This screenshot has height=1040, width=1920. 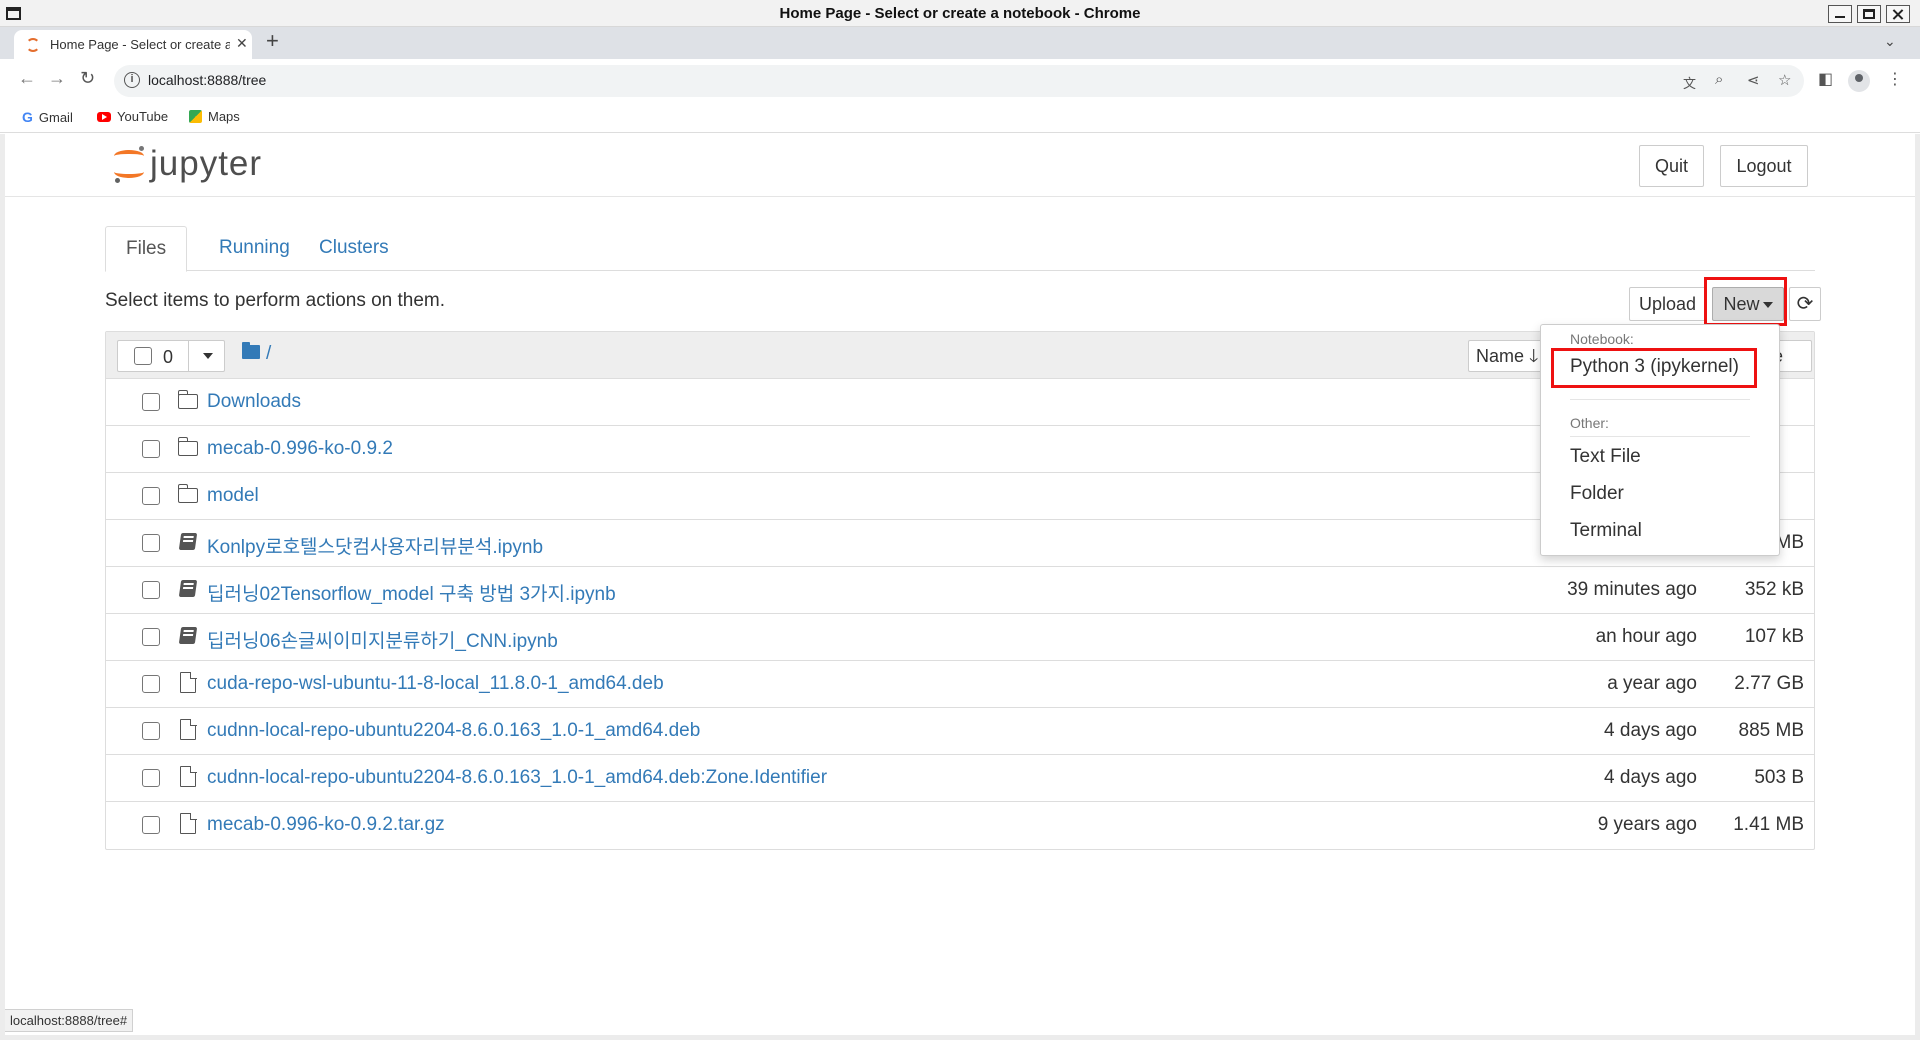 What do you see at coordinates (87, 78) in the screenshot?
I see `reload-icon: ↻` at bounding box center [87, 78].